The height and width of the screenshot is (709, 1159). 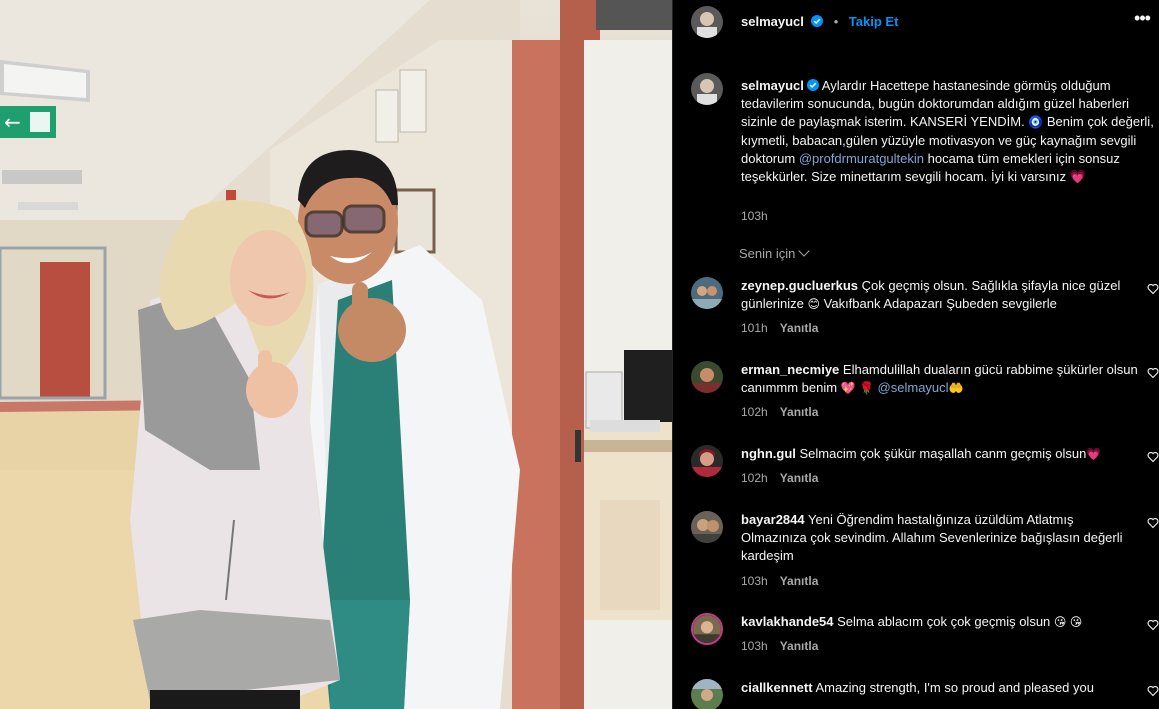 What do you see at coordinates (1142, 20) in the screenshot?
I see `more-options-icon: •••` at bounding box center [1142, 20].